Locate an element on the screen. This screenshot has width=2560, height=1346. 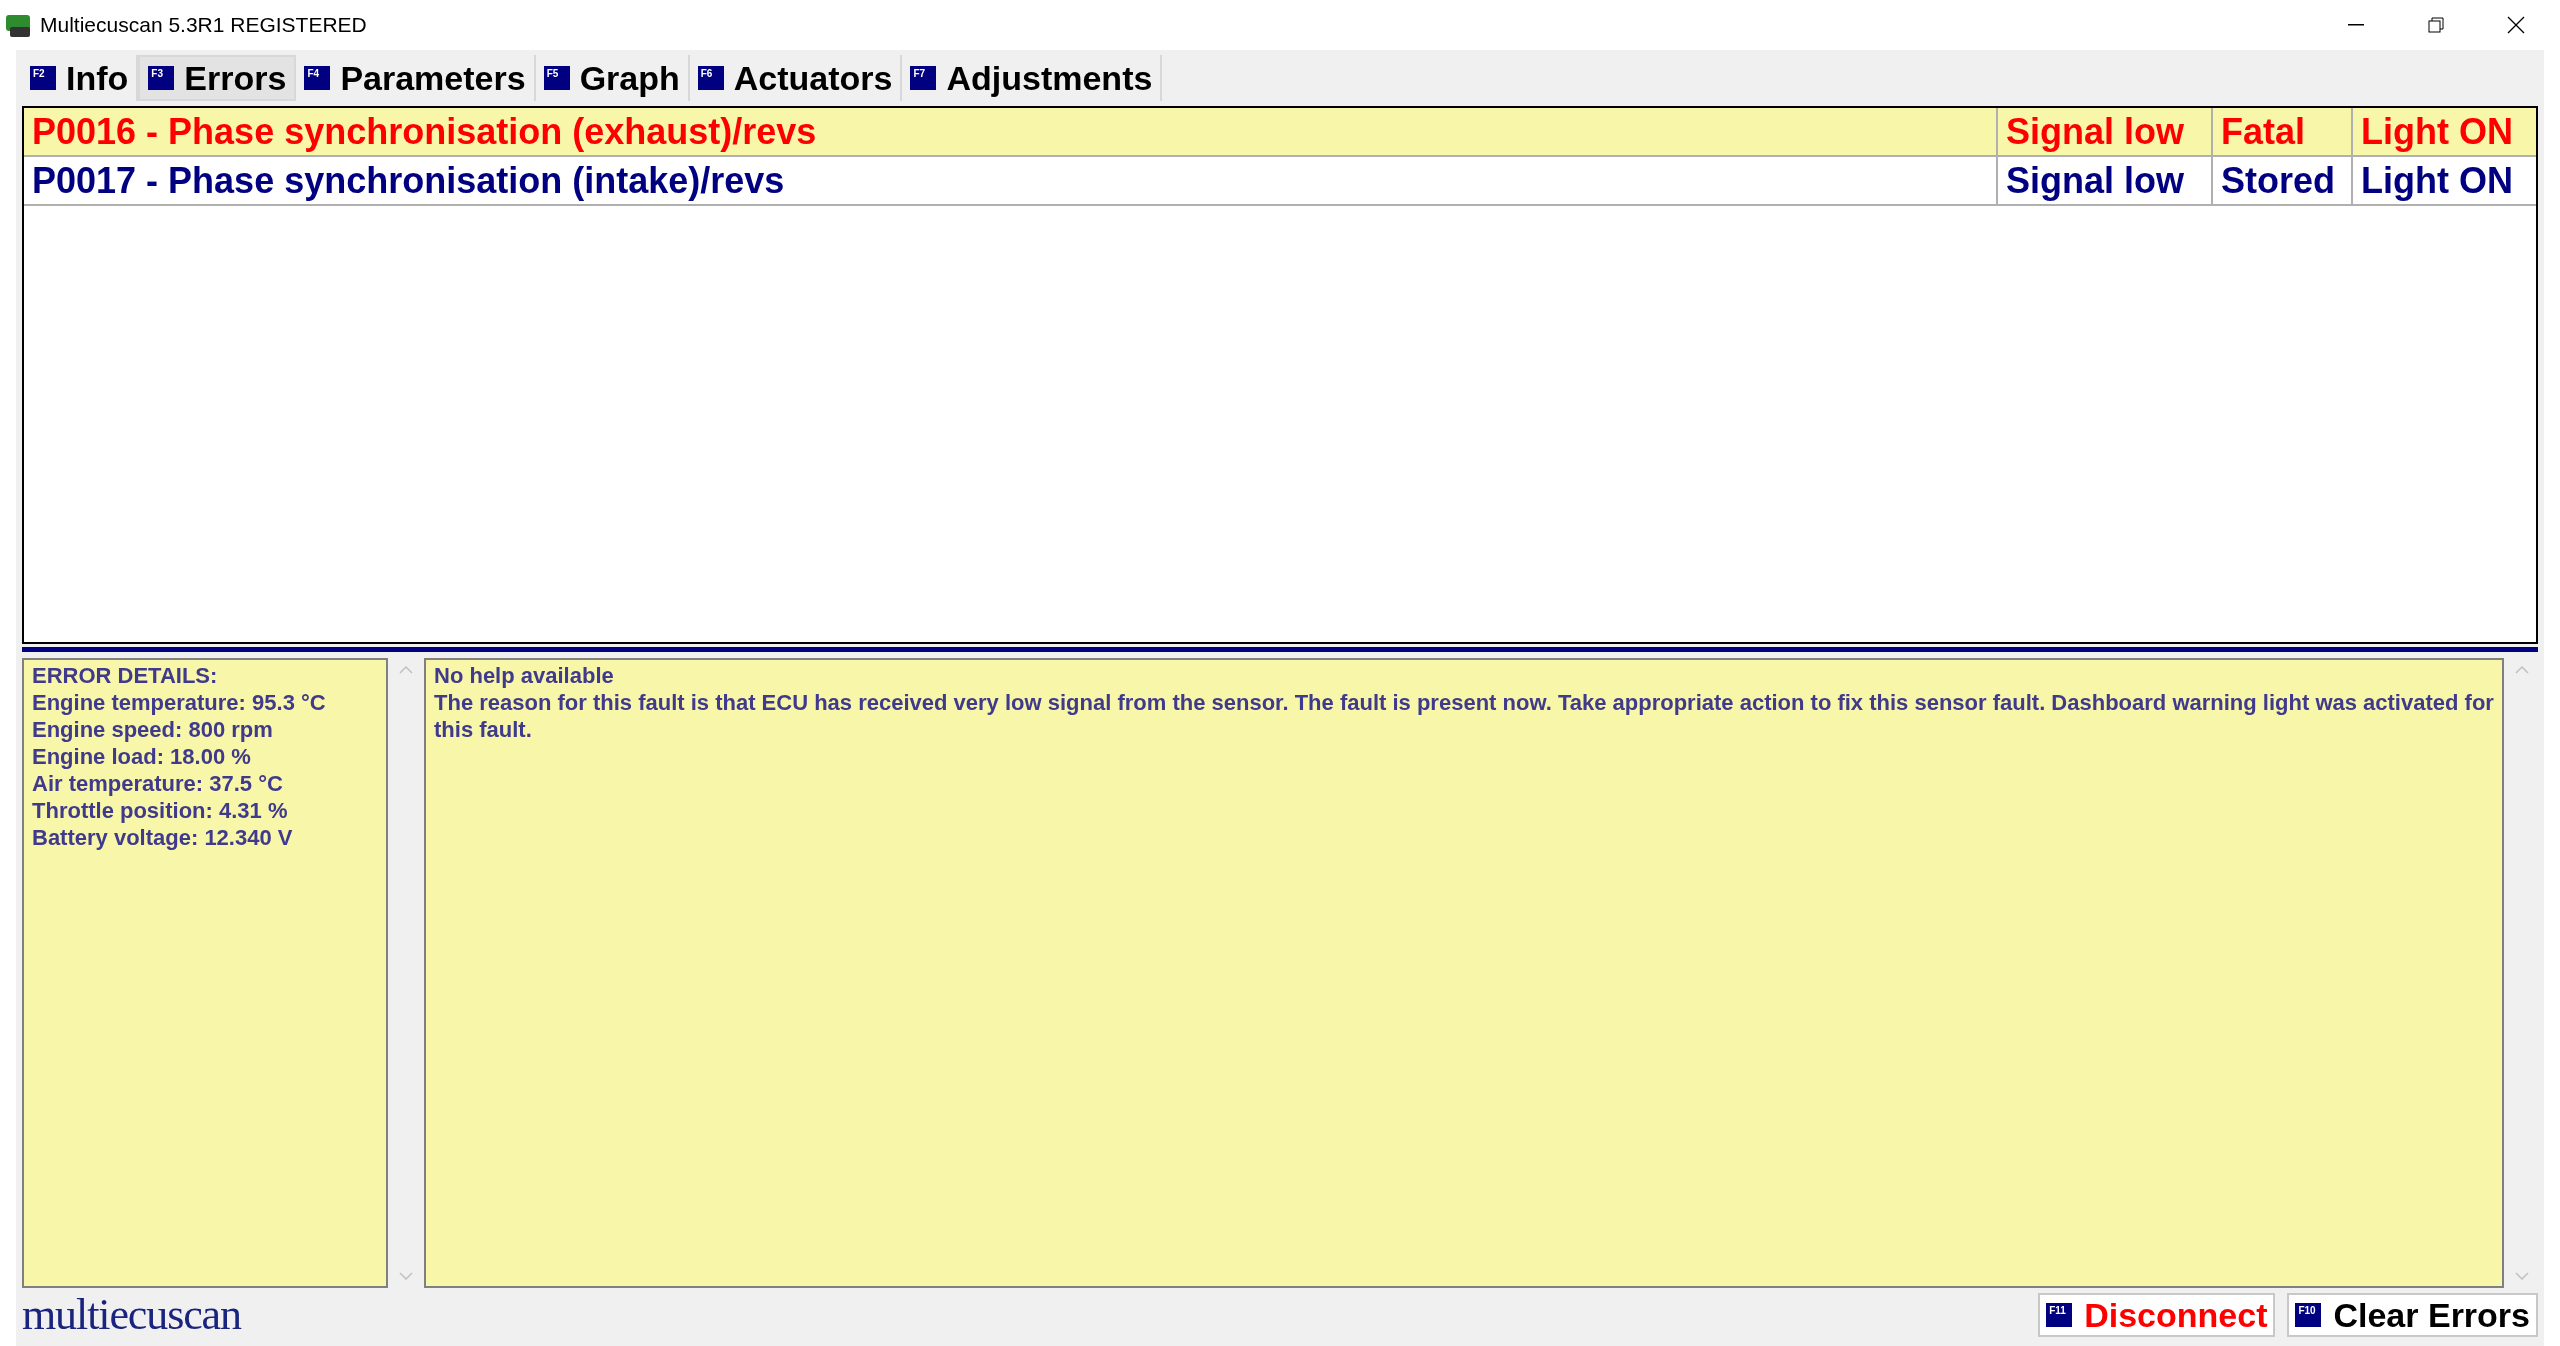
help-text: The reason for this fault is that ECU has received very low signal from the sensor. The fault is present now. Take appropriate action to fix this sensor fault. Dashboard warning light was activated for this fault. is located at coordinates (1464, 716).